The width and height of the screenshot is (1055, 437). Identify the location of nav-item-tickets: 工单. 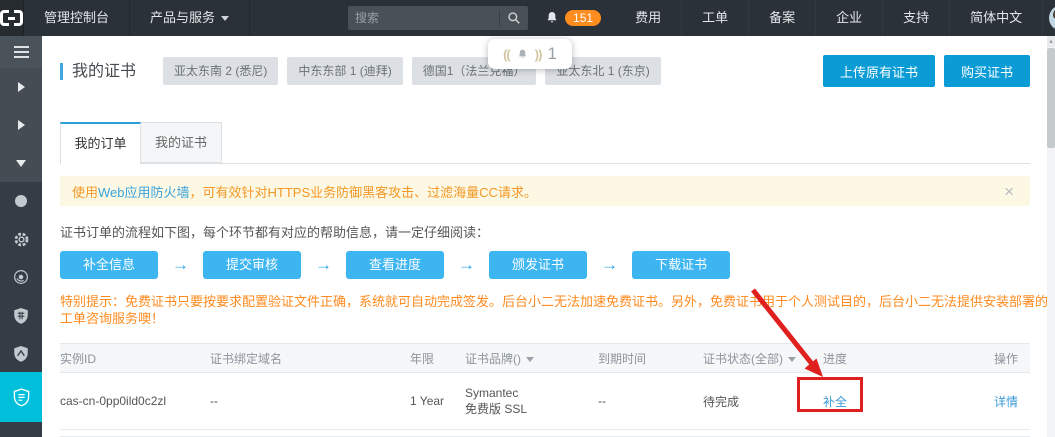
(716, 18).